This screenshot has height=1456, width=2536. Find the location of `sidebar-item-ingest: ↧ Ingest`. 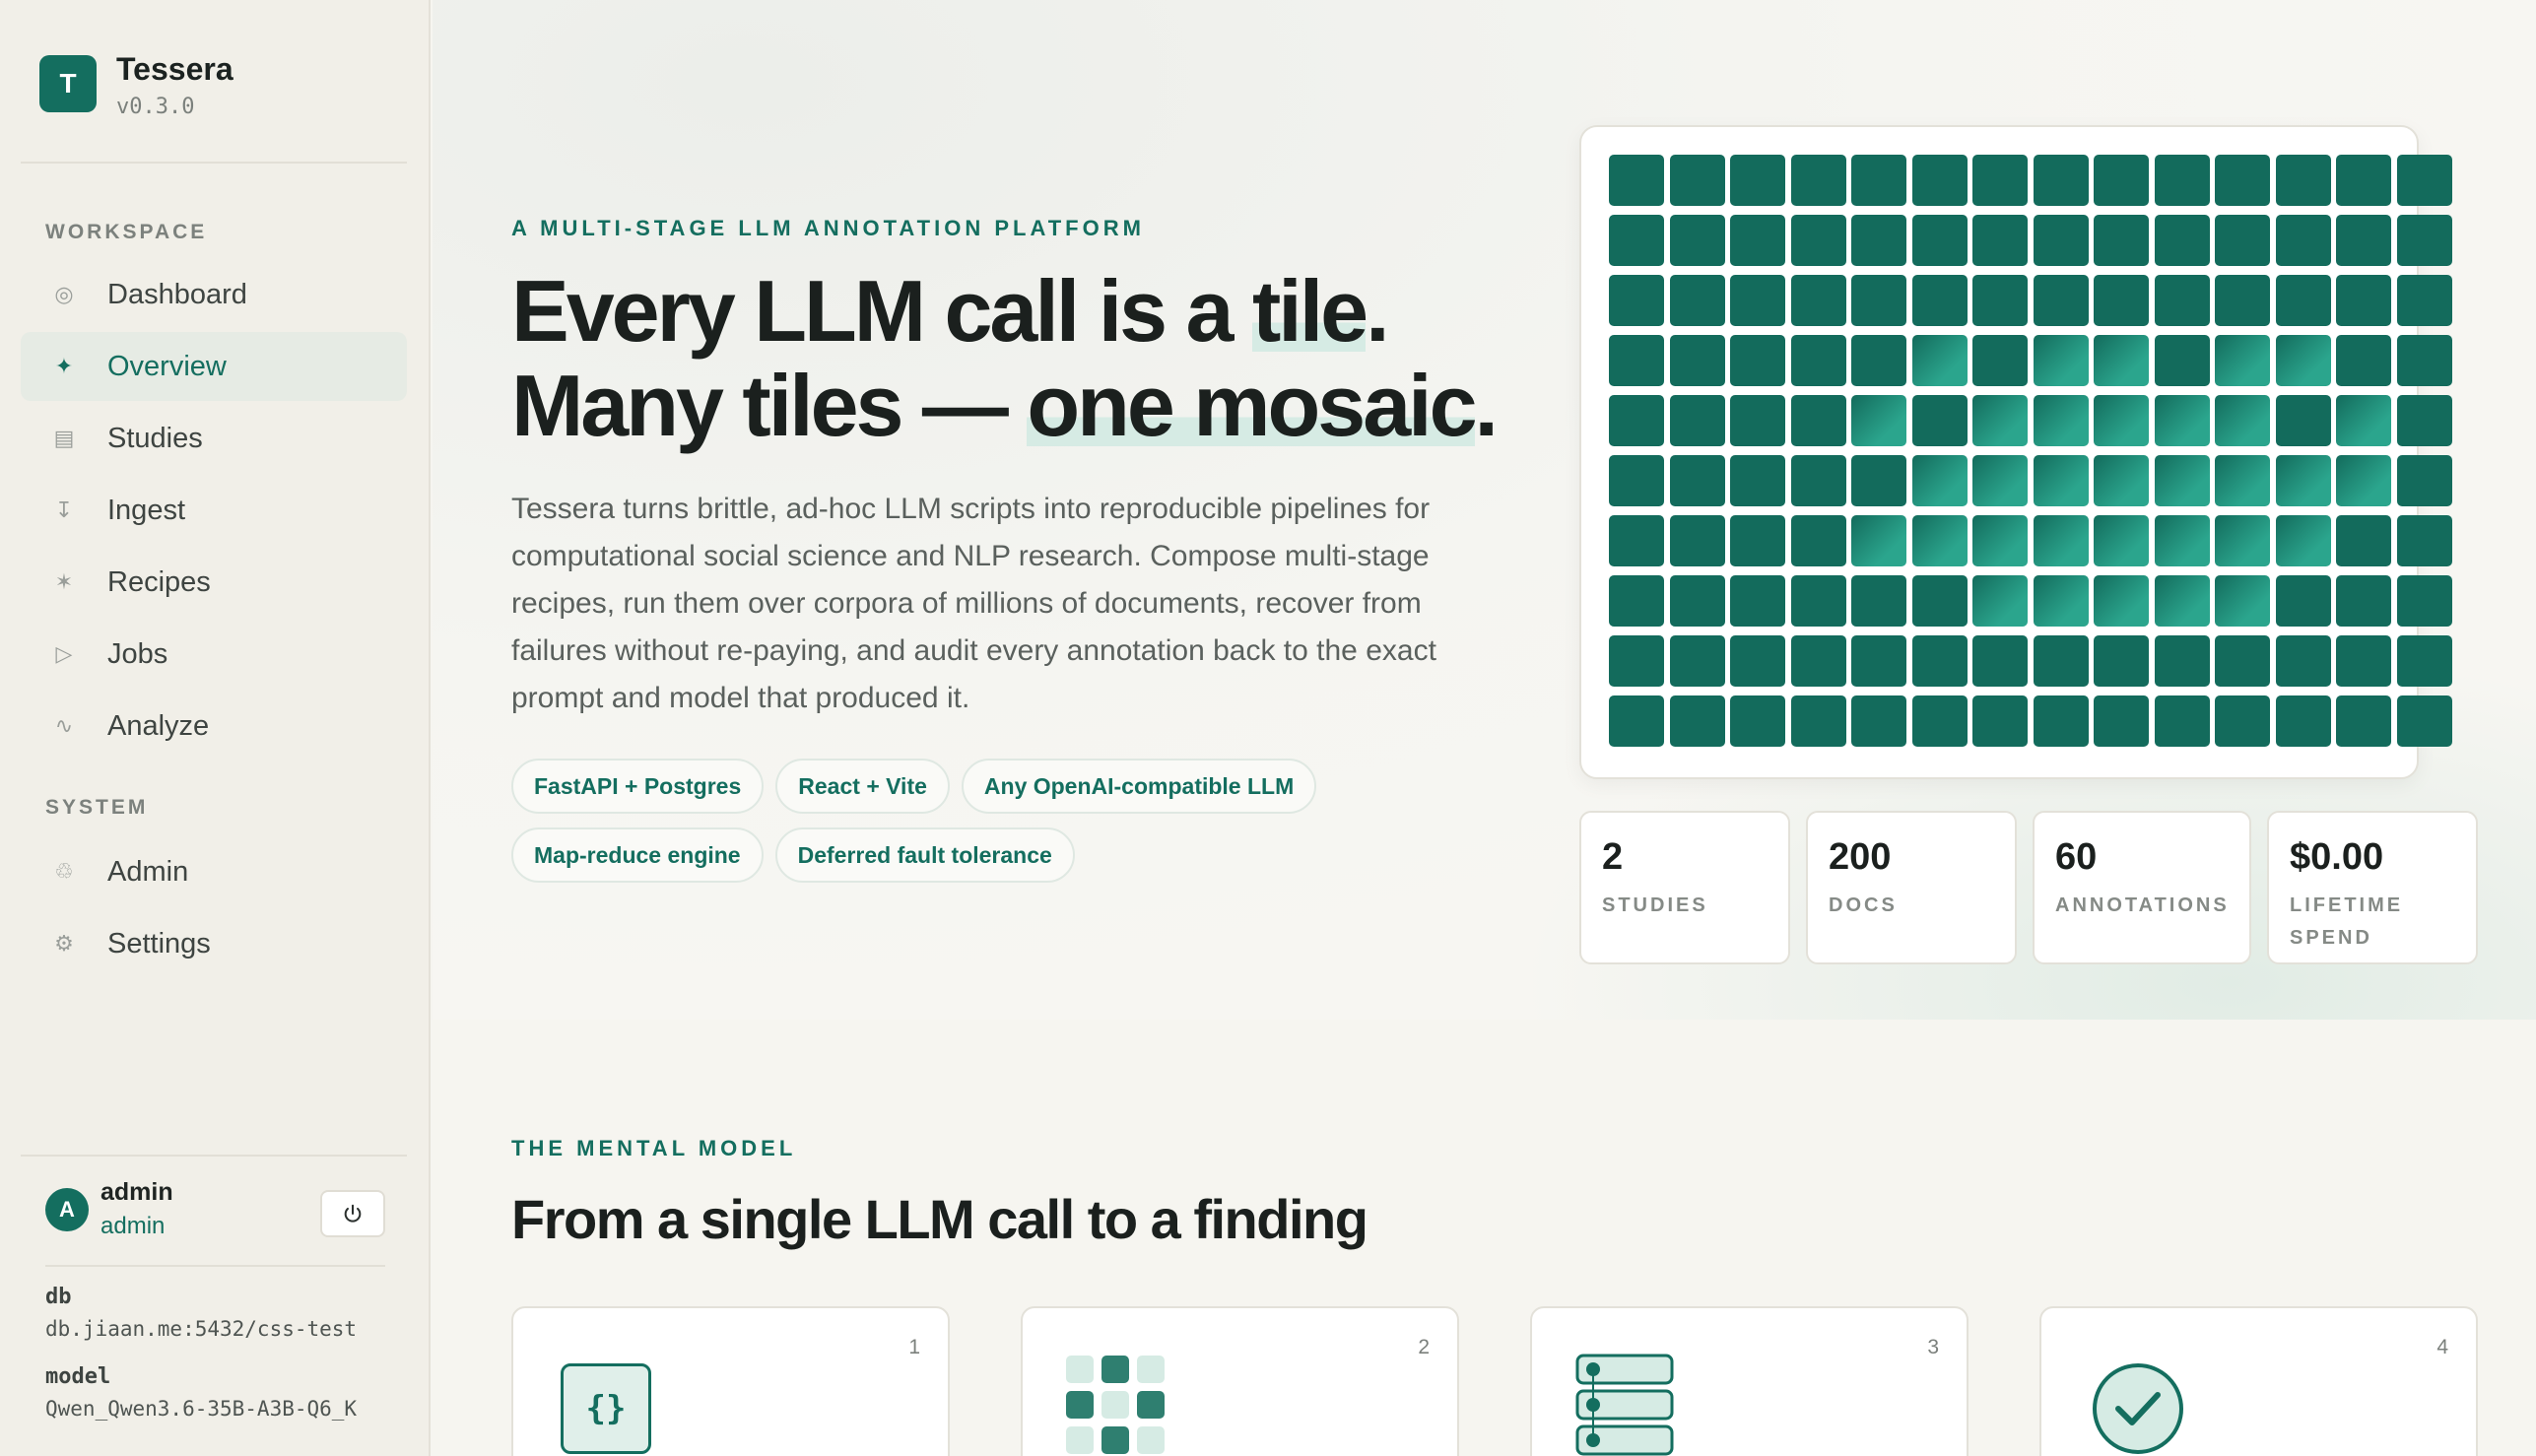

sidebar-item-ingest: ↧ Ingest is located at coordinates (214, 510).